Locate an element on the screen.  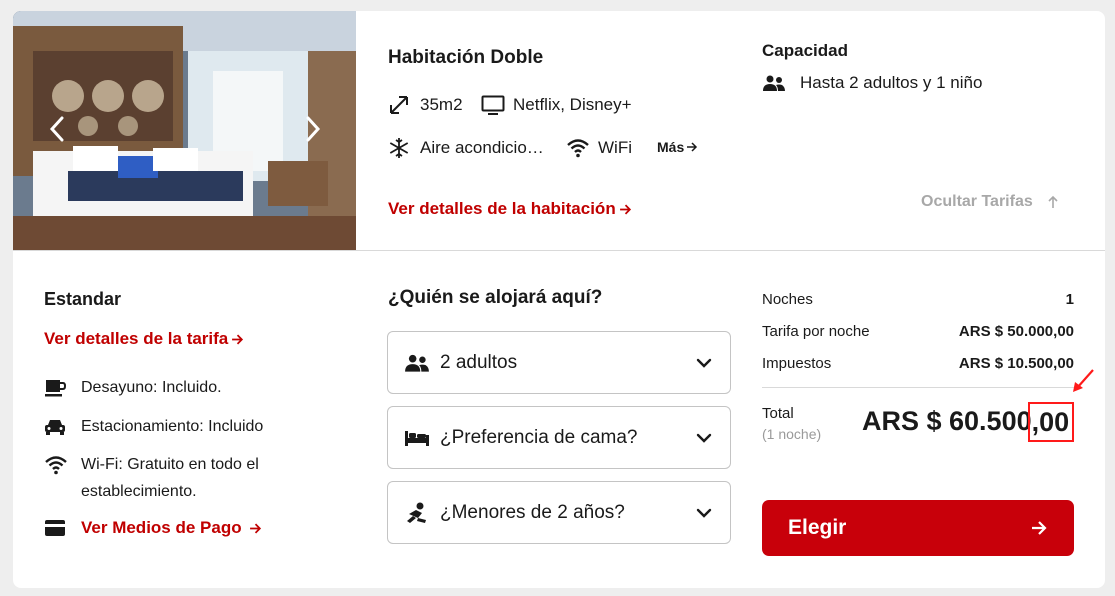
infants-select: ¿Menores de 2 años? is located at coordinates (559, 512).